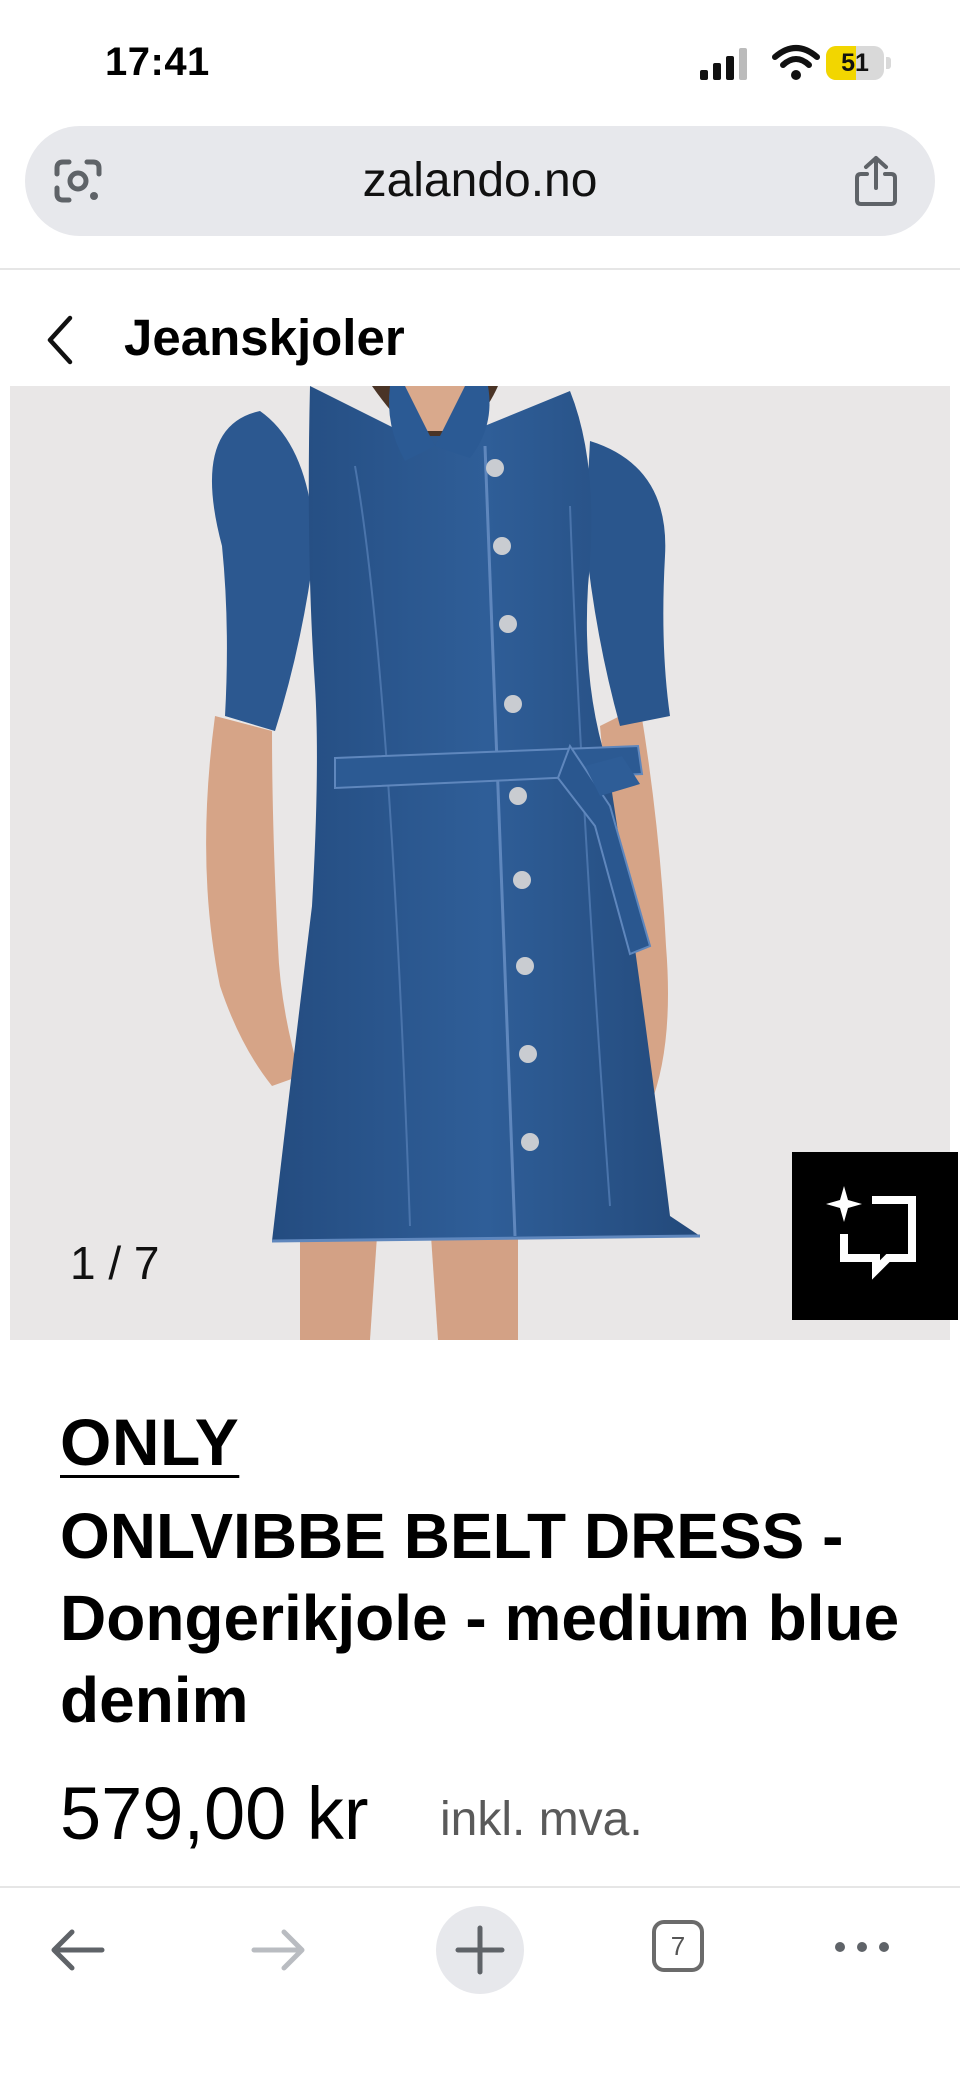 The height and width of the screenshot is (2078, 960). I want to click on product-price: 579,00 kr, so click(214, 1814).